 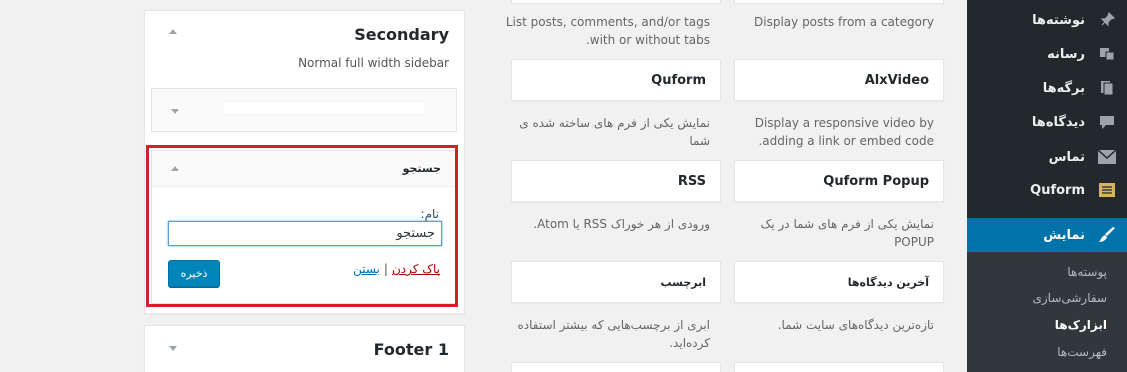 I want to click on widget-title-placeholder, so click(x=324, y=108).